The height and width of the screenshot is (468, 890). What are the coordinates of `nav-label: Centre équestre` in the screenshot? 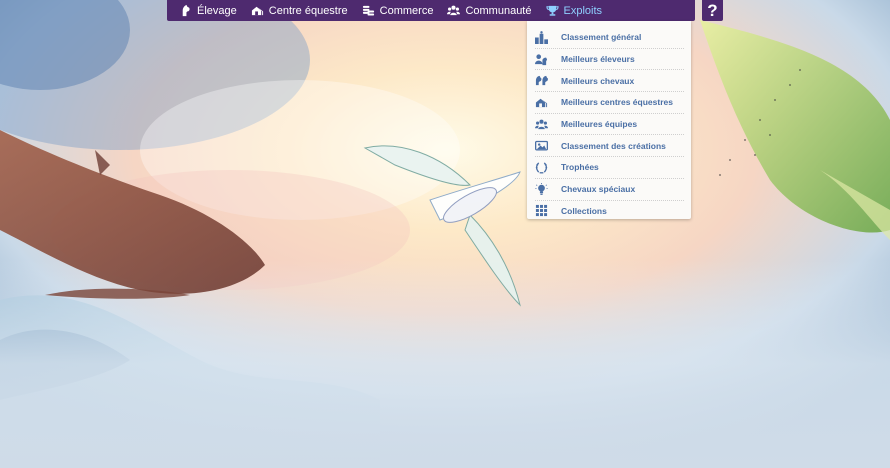 It's located at (308, 10).